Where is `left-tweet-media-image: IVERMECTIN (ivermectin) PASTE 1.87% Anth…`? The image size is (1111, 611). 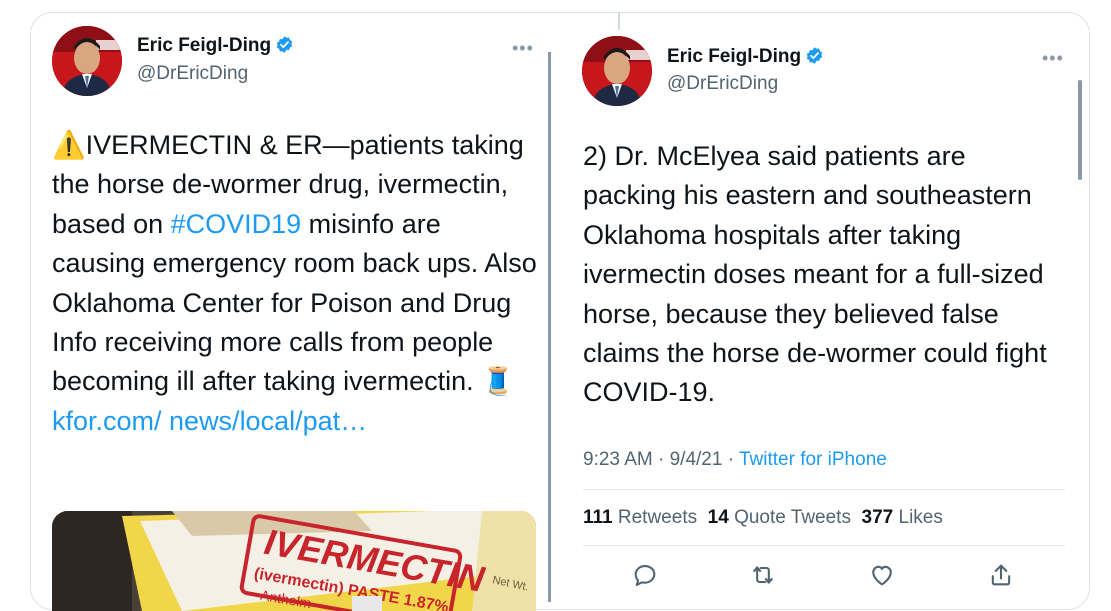 left-tweet-media-image: IVERMECTIN (ivermectin) PASTE 1.87% Anth… is located at coordinates (294, 561).